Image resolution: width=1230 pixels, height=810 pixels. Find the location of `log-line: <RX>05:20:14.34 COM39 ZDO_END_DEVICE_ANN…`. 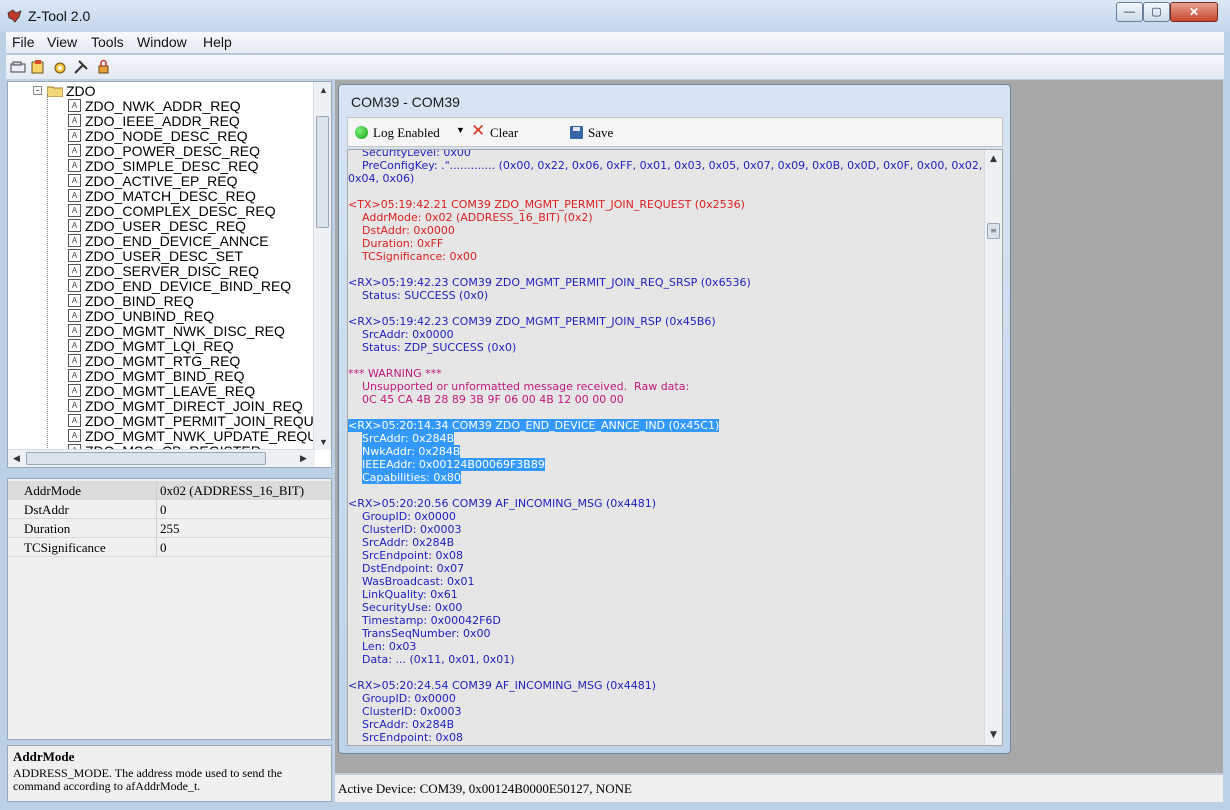

log-line: <RX>05:20:14.34 COM39 ZDO_END_DEVICE_ANN… is located at coordinates (534, 425).